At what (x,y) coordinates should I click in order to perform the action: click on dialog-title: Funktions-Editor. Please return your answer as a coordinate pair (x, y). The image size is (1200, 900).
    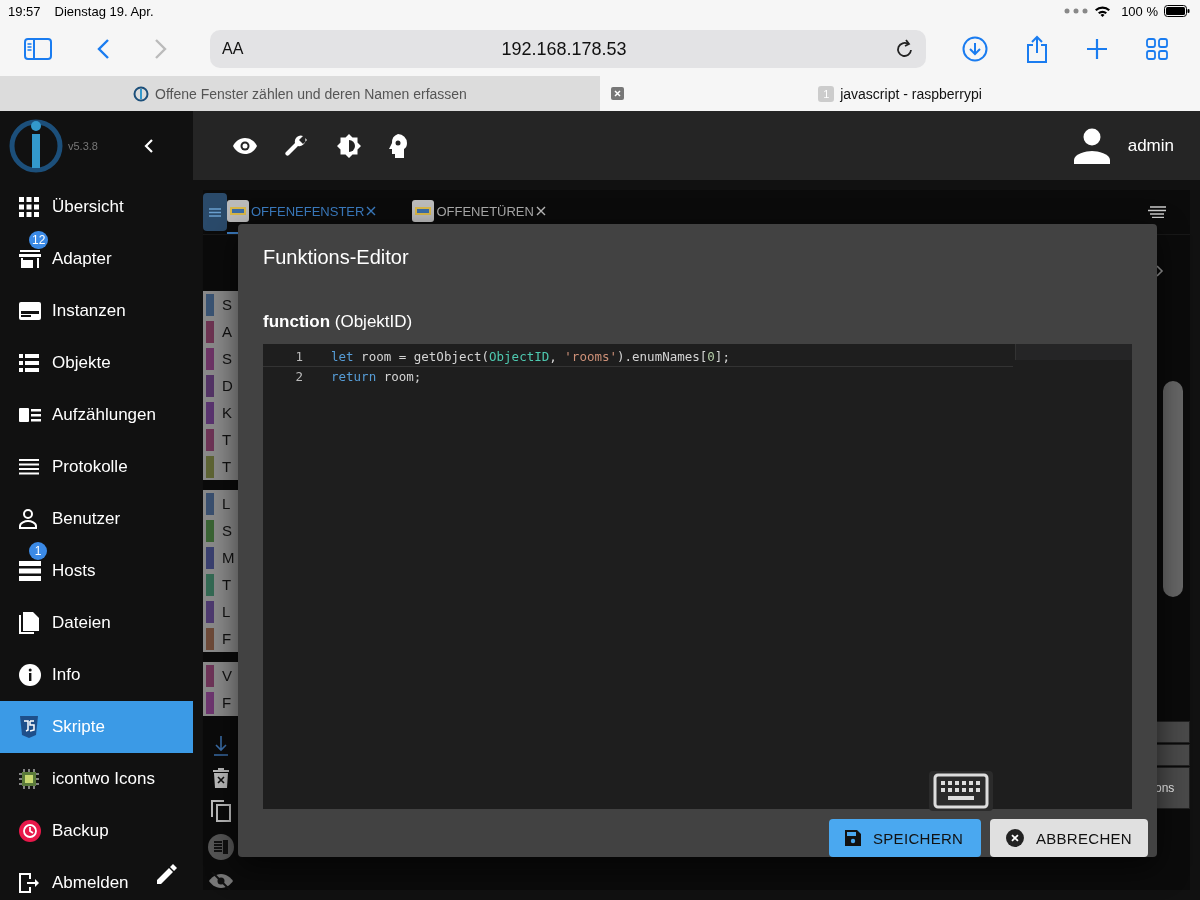
    Looking at the image, I should click on (336, 257).